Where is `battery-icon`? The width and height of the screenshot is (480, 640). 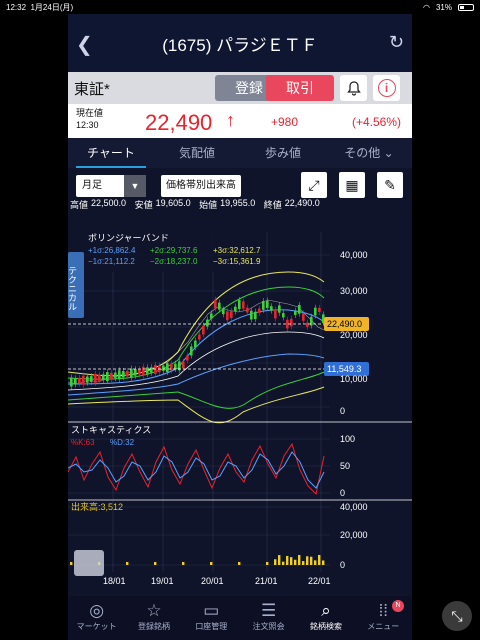 battery-icon is located at coordinates (466, 7).